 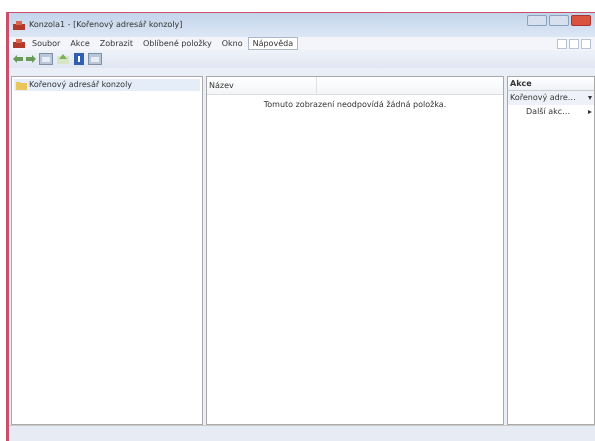 I want to click on tree-item: Kořenový adresář konzoly, so click(x=107, y=85).